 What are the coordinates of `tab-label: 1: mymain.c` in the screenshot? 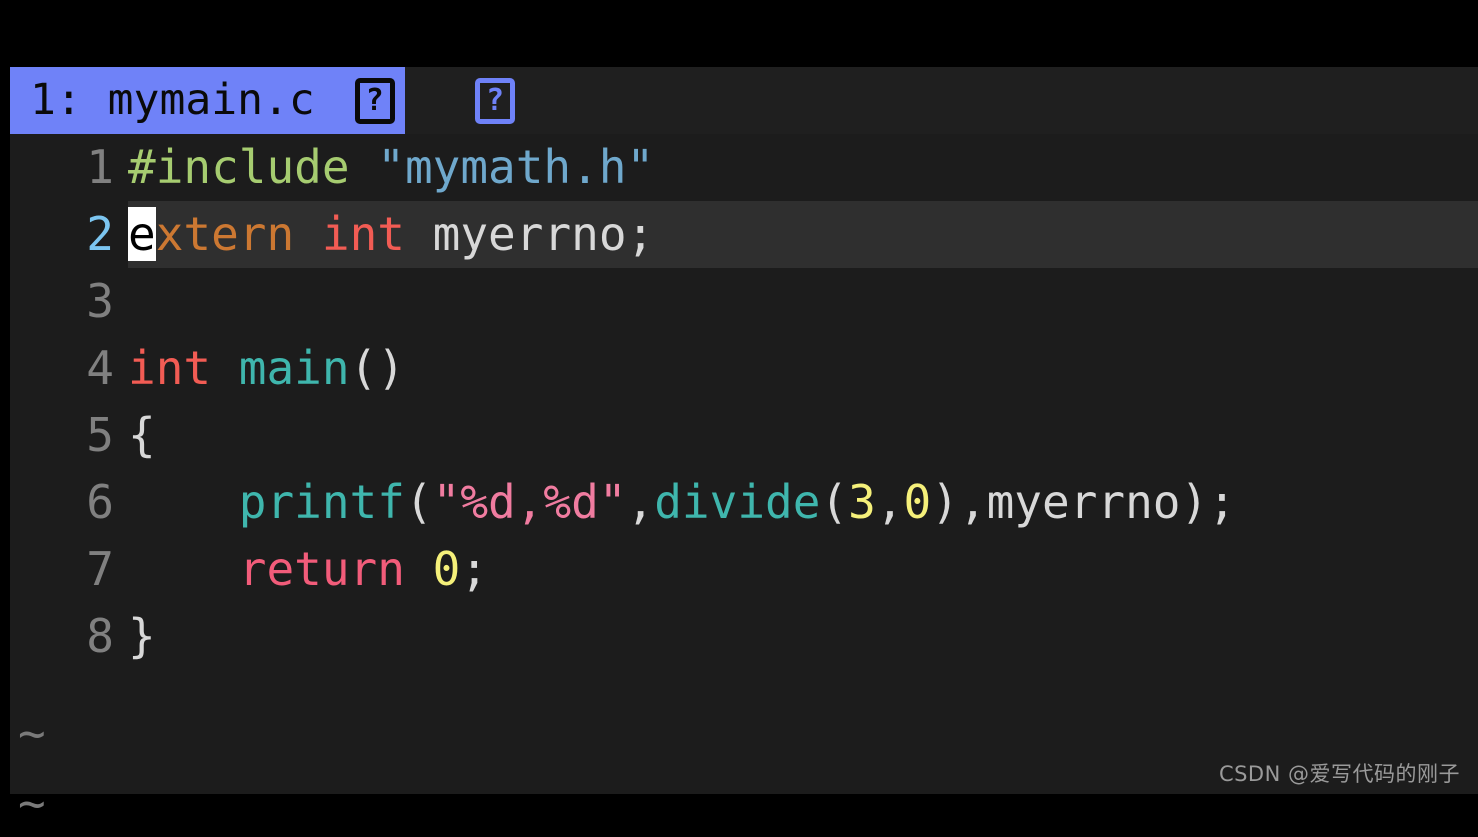 It's located at (185, 100).